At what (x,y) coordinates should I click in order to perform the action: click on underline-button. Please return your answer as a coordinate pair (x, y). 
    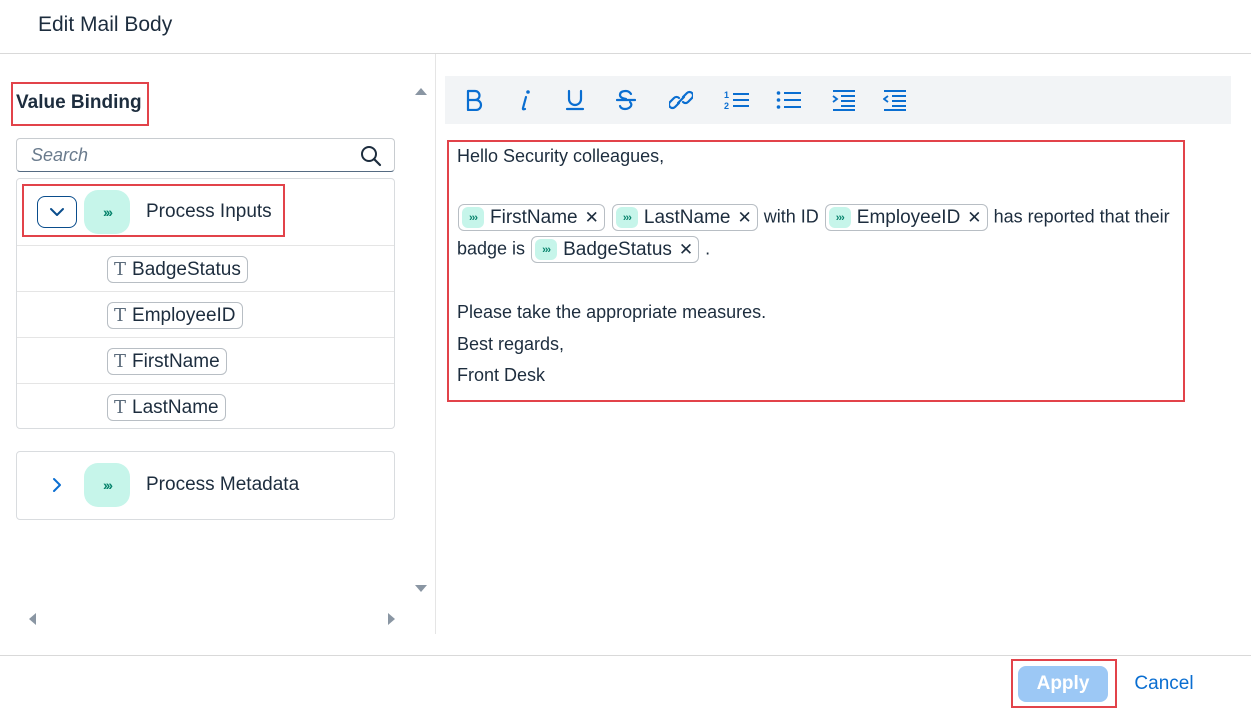
    Looking at the image, I should click on (575, 100).